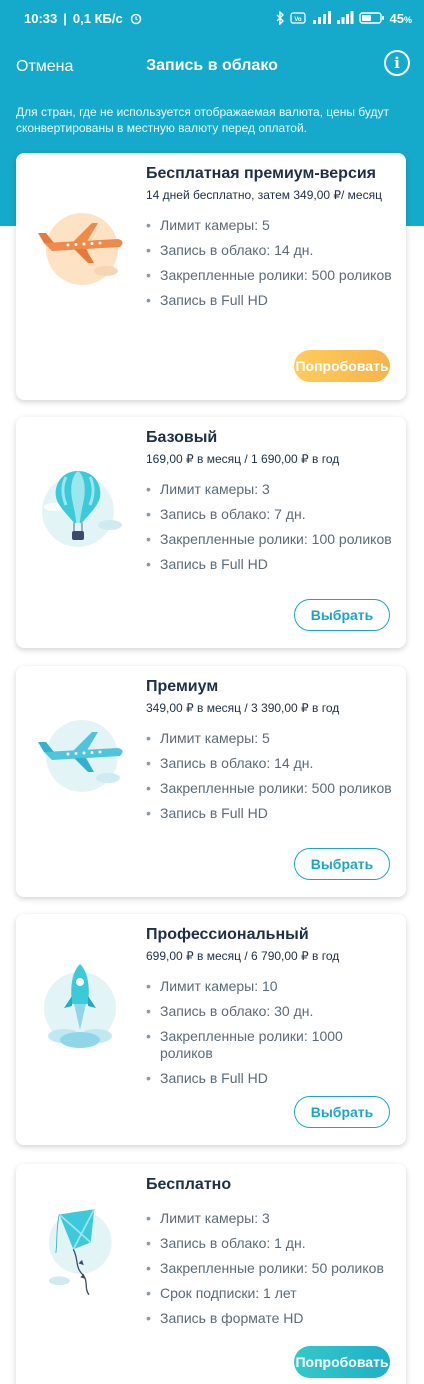  What do you see at coordinates (41, 18) in the screenshot?
I see `status-time: 10:33` at bounding box center [41, 18].